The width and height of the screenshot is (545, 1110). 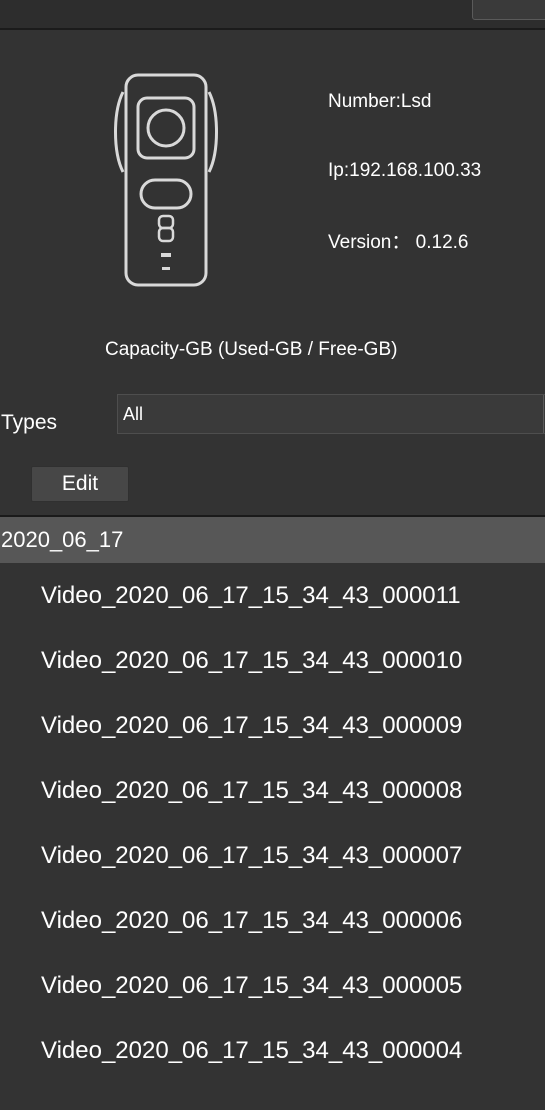 I want to click on device-number: Number:Lsd, so click(x=380, y=101).